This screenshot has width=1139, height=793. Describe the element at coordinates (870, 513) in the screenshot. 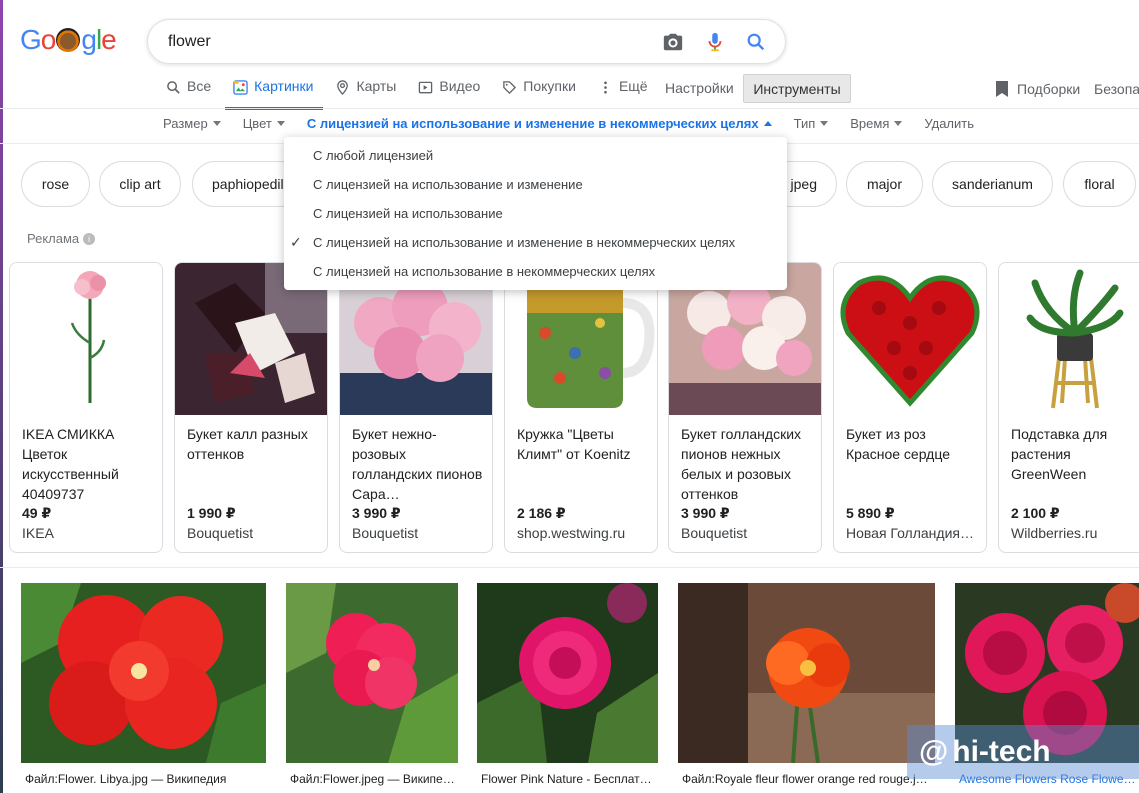

I see `product-price: 5 890 ₽` at that location.